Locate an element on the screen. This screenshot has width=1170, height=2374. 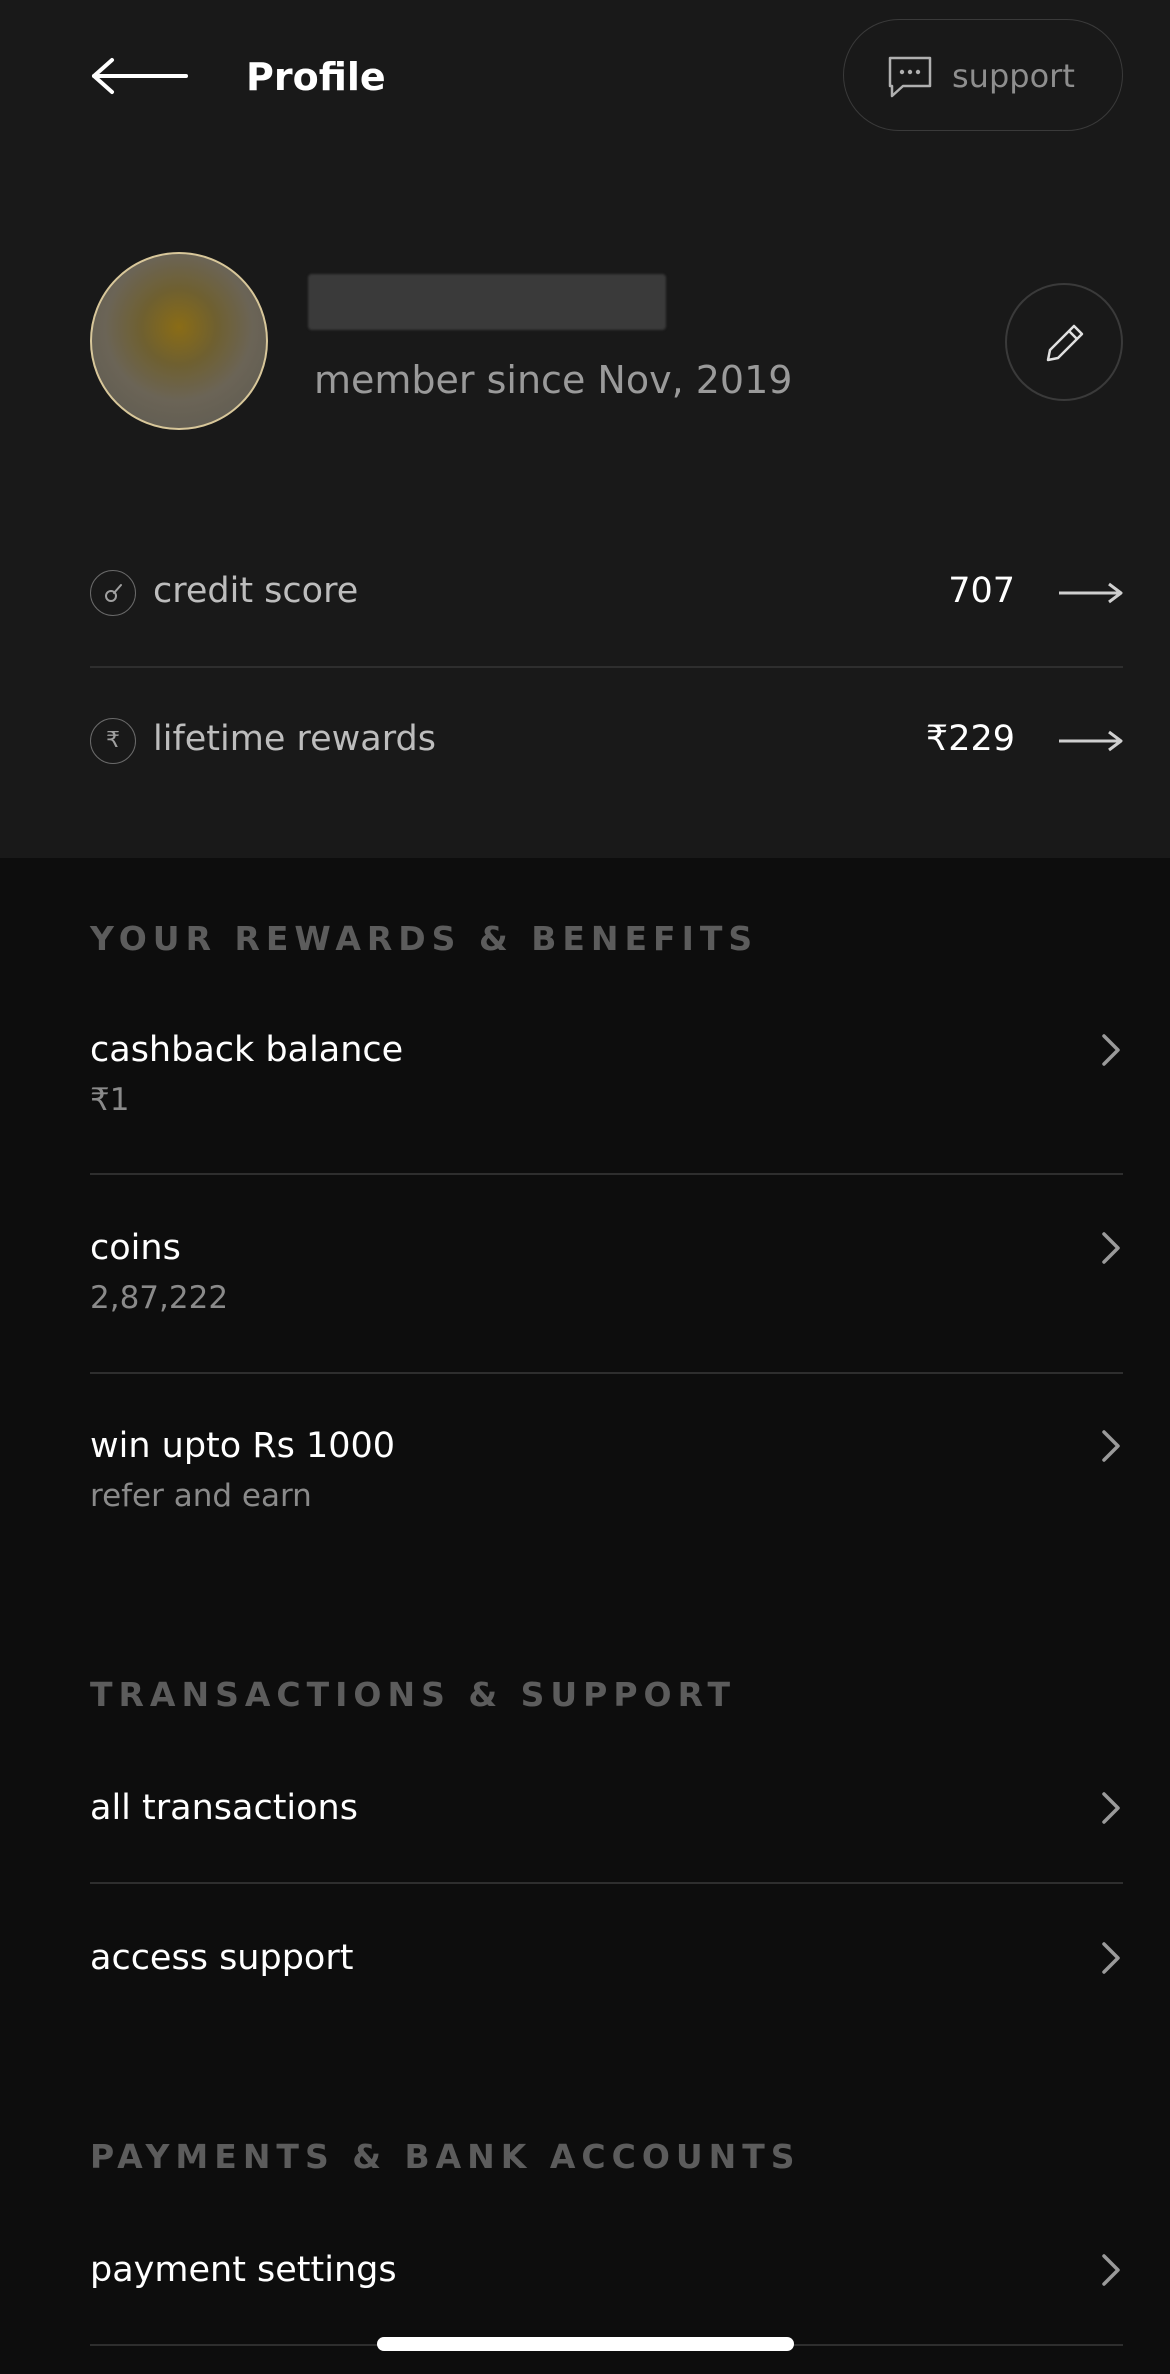
payment-settings-item: payment settings is located at coordinates (585, 2270).